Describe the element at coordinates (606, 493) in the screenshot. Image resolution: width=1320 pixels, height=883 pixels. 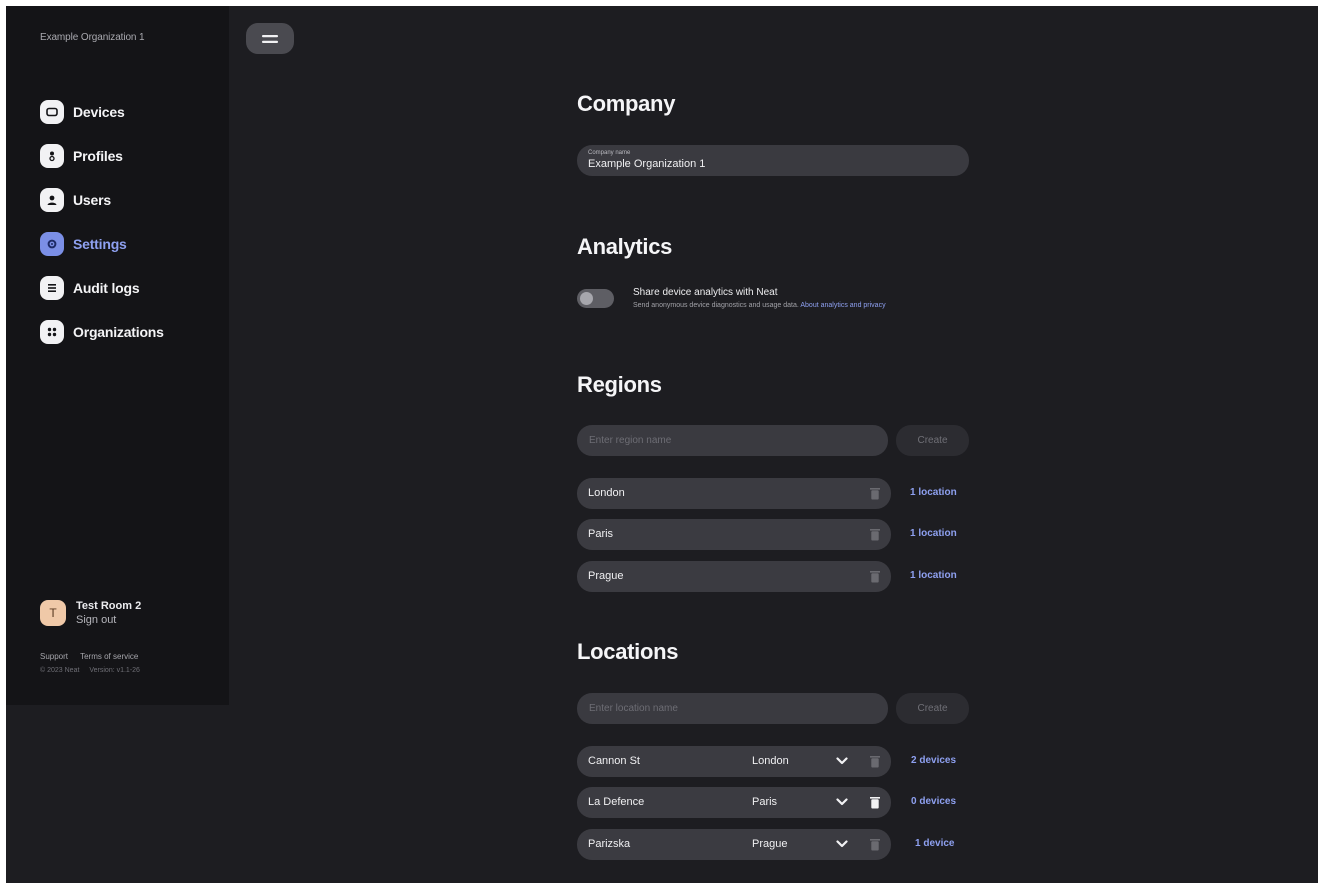
I see `region-name: London` at that location.